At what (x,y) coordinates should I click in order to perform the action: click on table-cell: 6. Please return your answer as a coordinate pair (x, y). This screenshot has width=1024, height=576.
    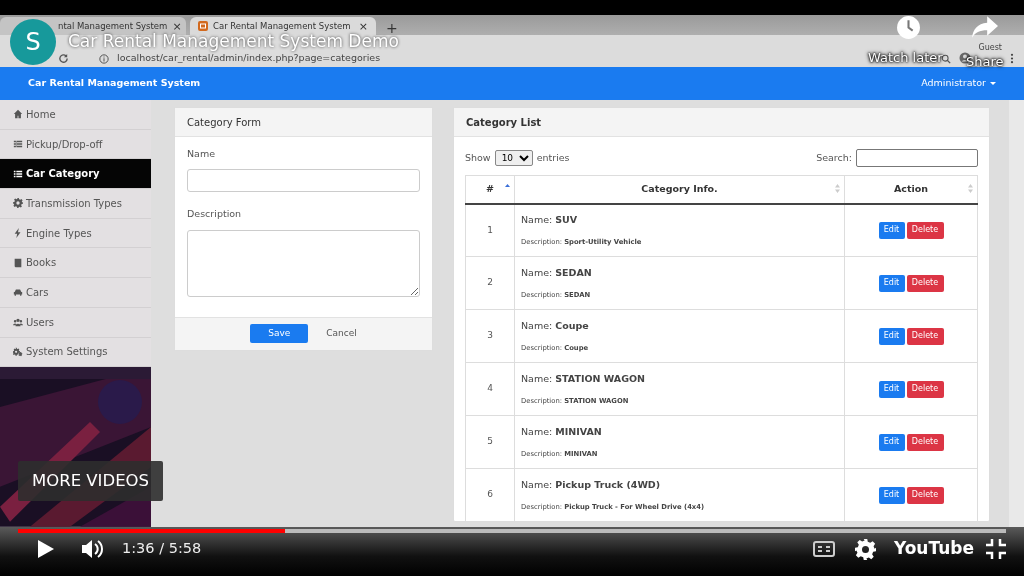
    Looking at the image, I should click on (490, 494).